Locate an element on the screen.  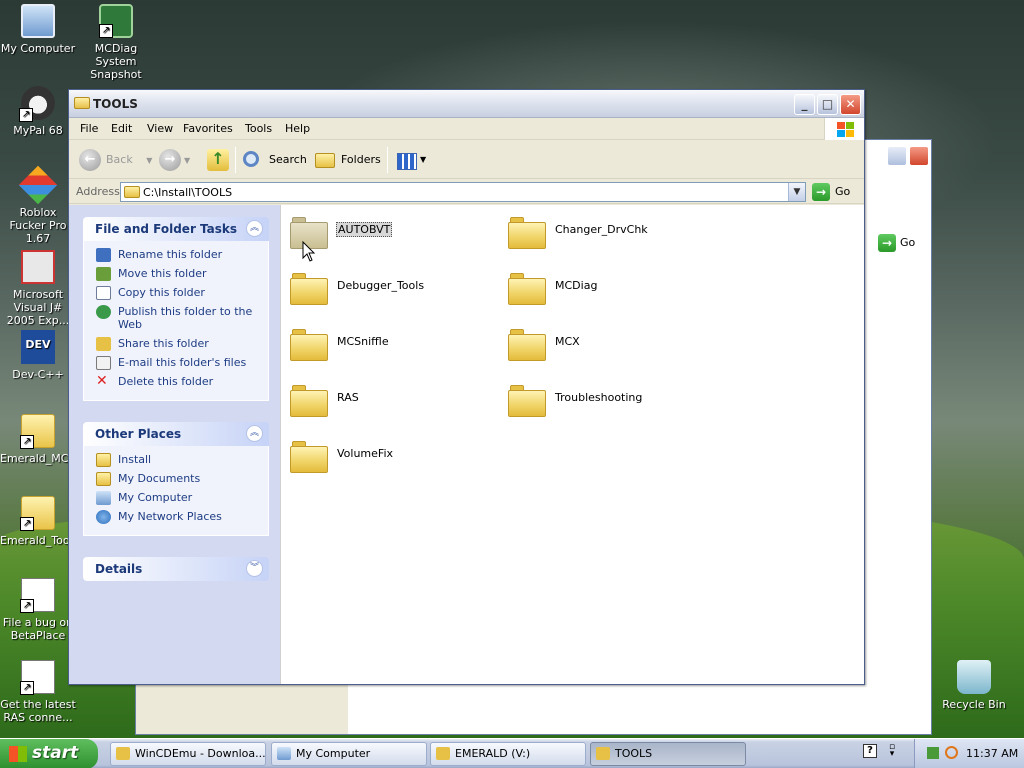
computer-icon is located at coordinates (284, 753).